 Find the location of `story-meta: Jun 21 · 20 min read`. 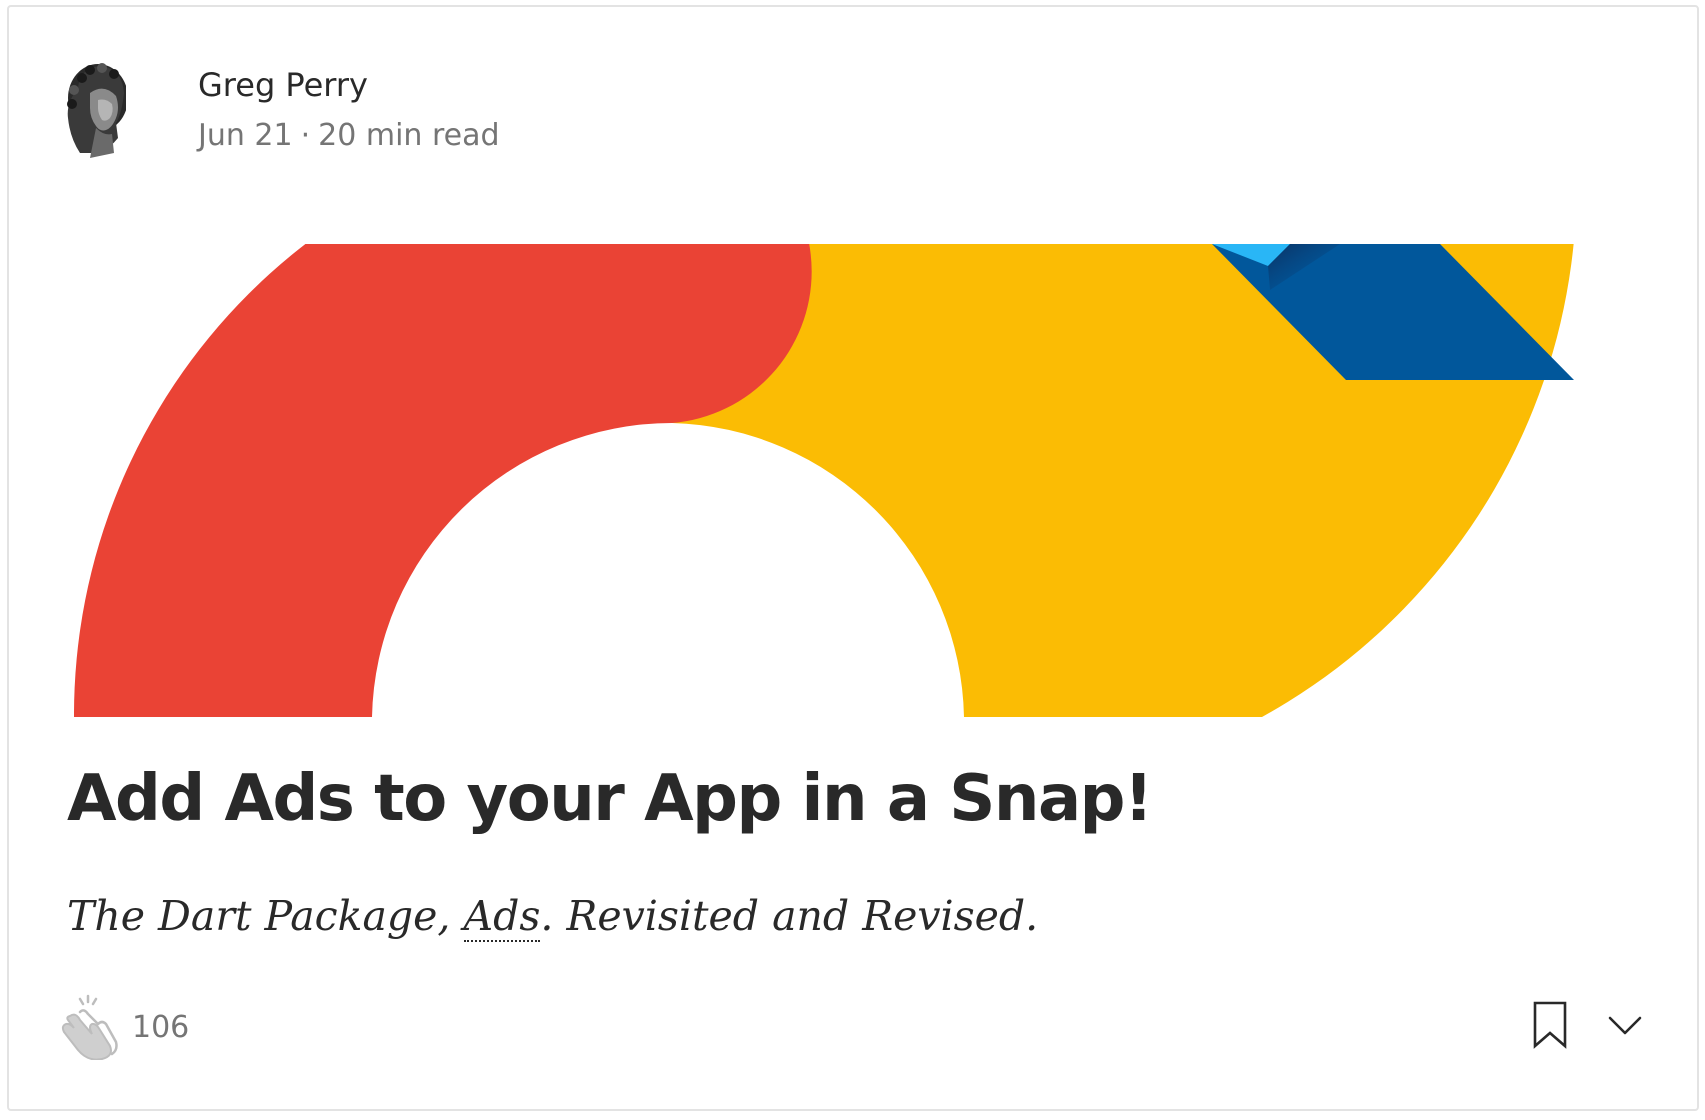

story-meta: Jun 21 · 20 min read is located at coordinates (349, 135).